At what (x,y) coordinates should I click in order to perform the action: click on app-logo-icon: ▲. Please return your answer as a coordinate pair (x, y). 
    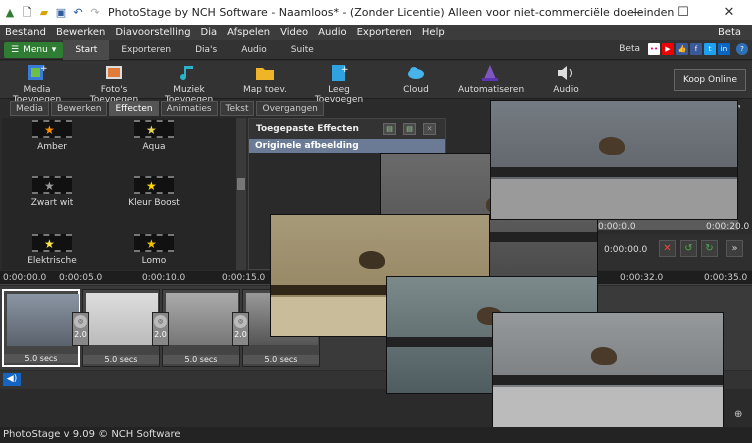
    Looking at the image, I should click on (10, 12).